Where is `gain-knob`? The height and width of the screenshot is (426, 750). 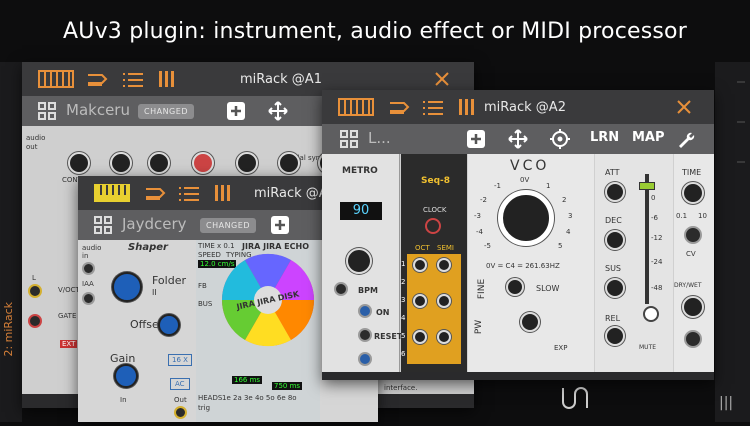 gain-knob is located at coordinates (126, 376).